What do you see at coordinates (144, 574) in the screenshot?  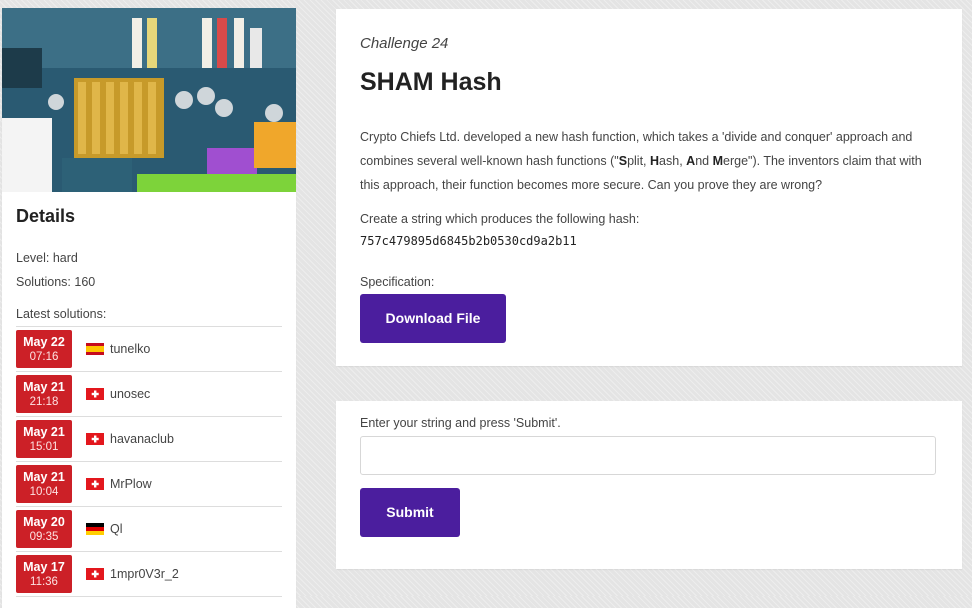 I see `solver-name: 1mpr0V3r_2` at bounding box center [144, 574].